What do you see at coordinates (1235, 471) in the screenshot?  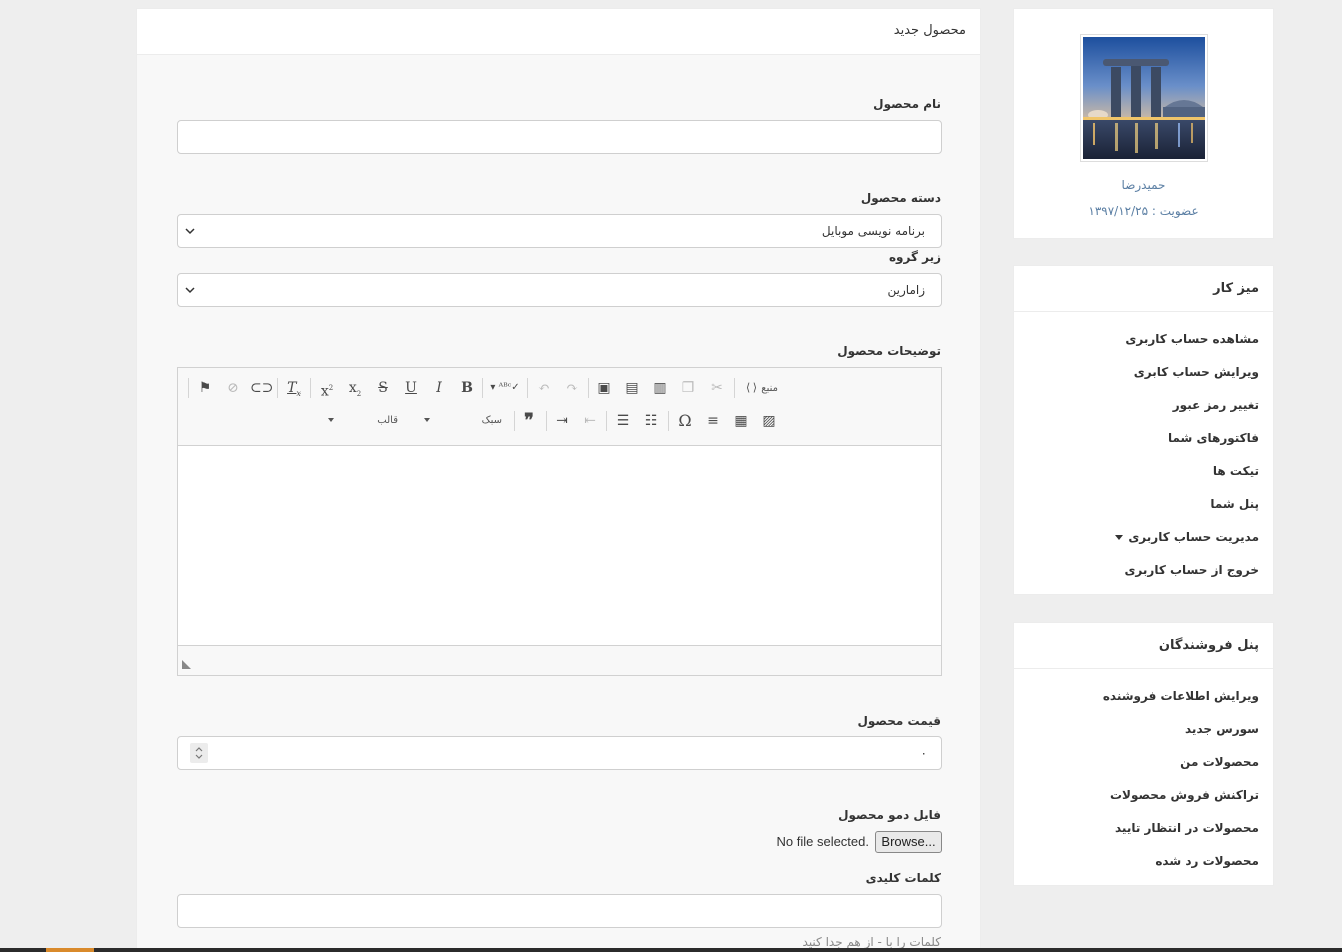 I see `menu-item-label: تیکت ها` at bounding box center [1235, 471].